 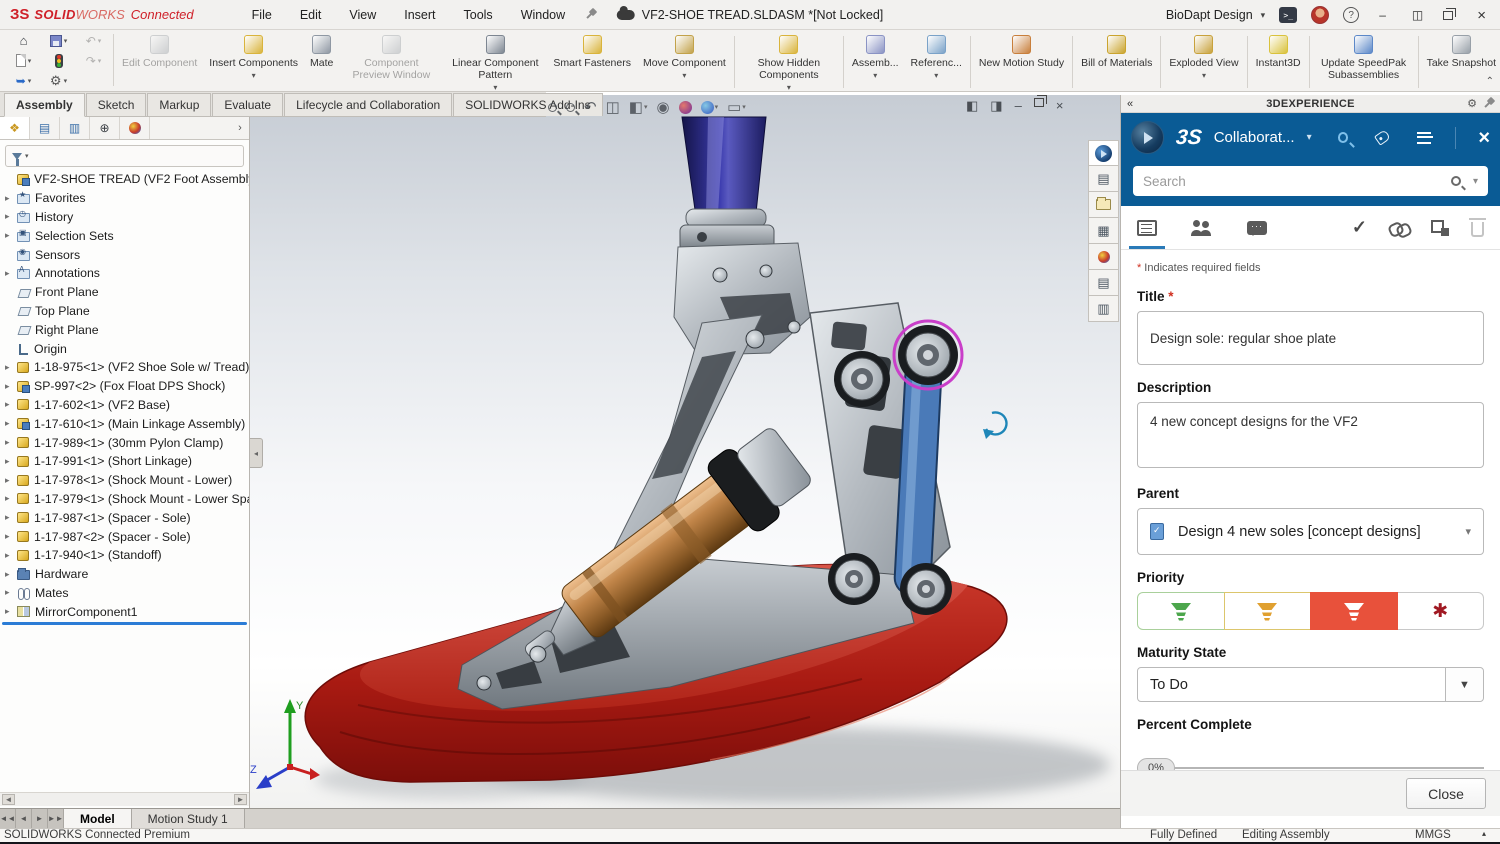 What do you see at coordinates (75, 128) in the screenshot?
I see `tree-tab-configuration-manager: ▥` at bounding box center [75, 128].